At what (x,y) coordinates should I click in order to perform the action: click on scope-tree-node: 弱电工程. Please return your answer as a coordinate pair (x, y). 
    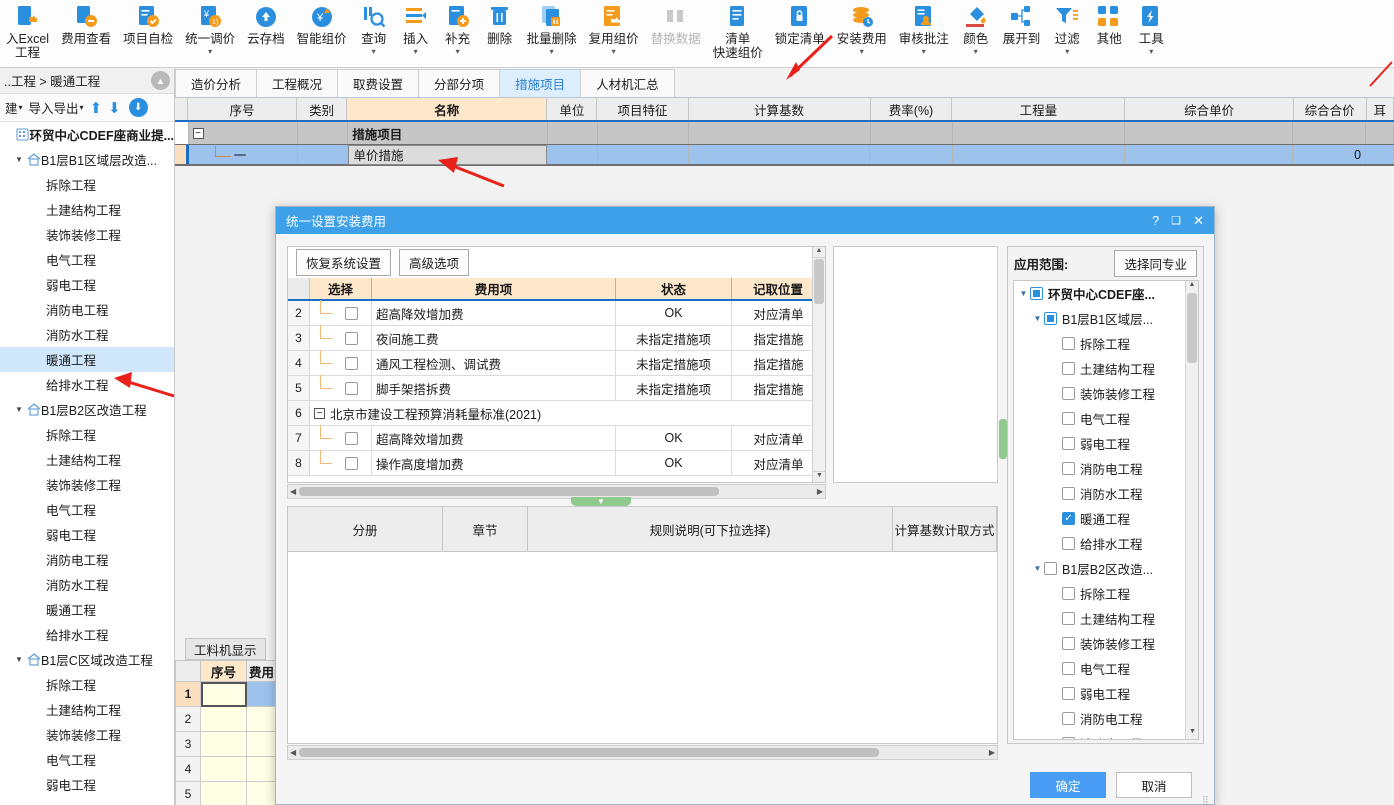
    Looking at the image, I should click on (1100, 443).